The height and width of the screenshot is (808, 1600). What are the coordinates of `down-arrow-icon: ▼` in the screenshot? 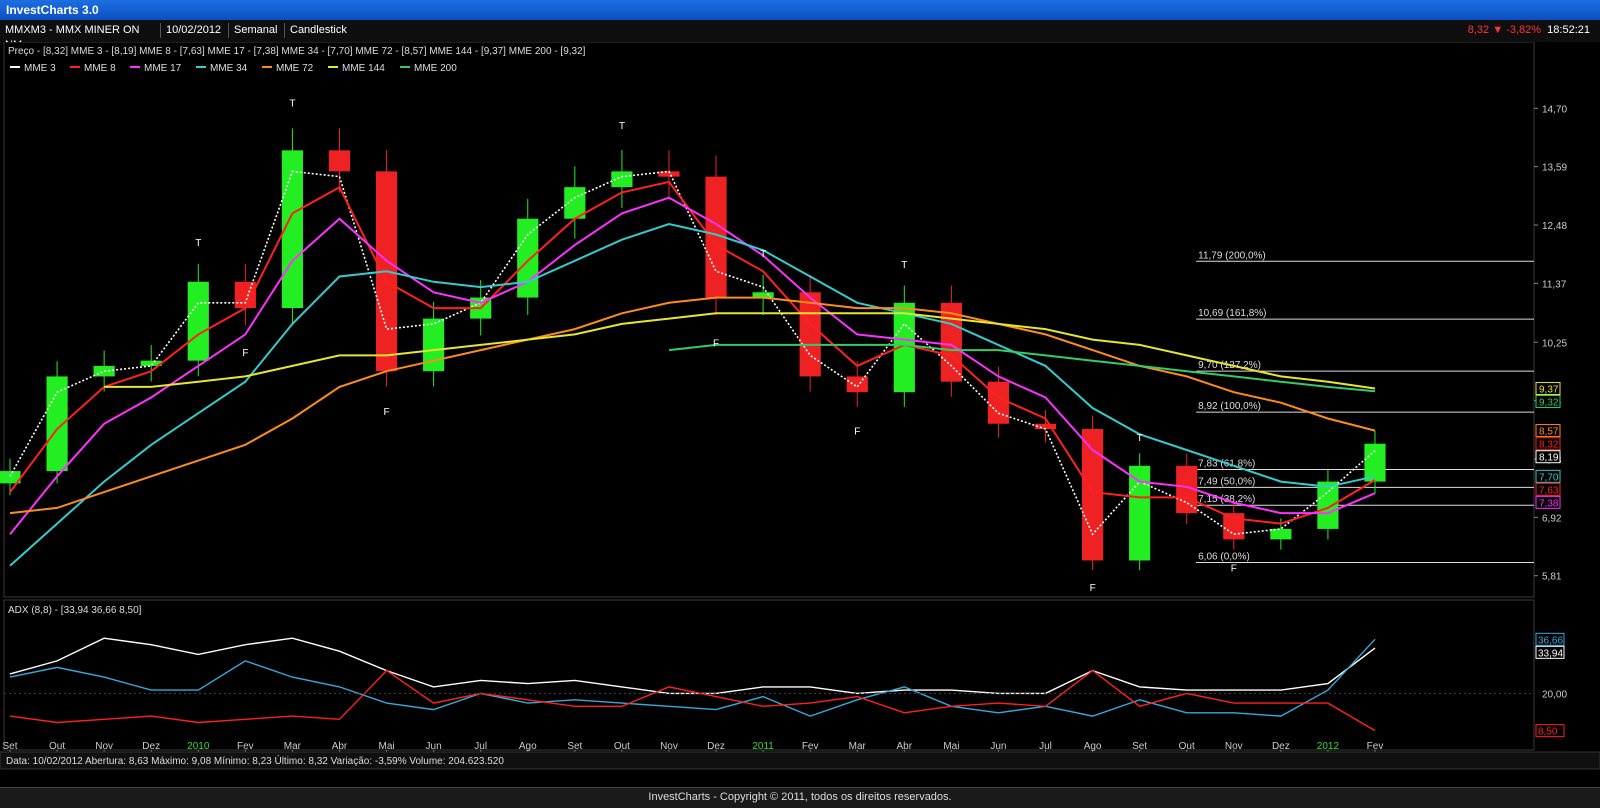 It's located at (1498, 30).